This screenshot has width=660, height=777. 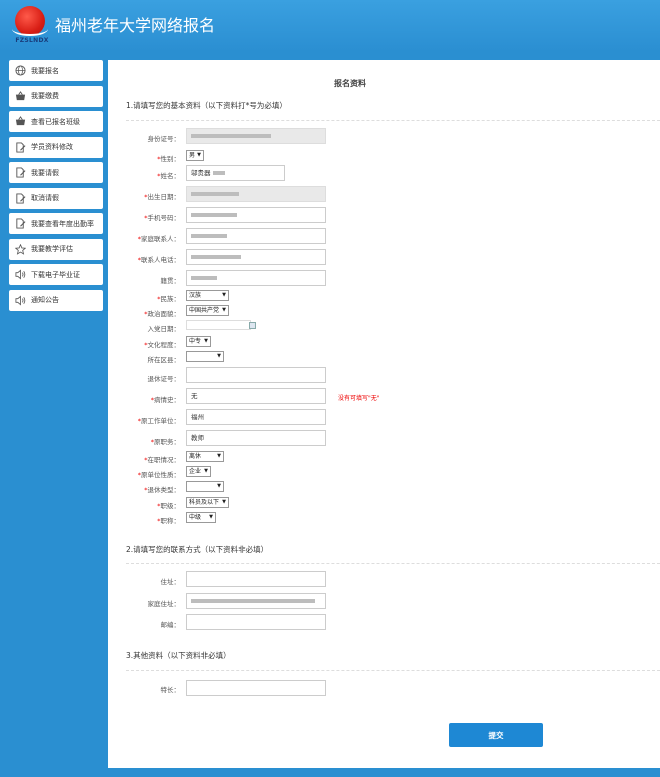 What do you see at coordinates (162, 314) in the screenshot?
I see `political-label: *政治面貌：` at bounding box center [162, 314].